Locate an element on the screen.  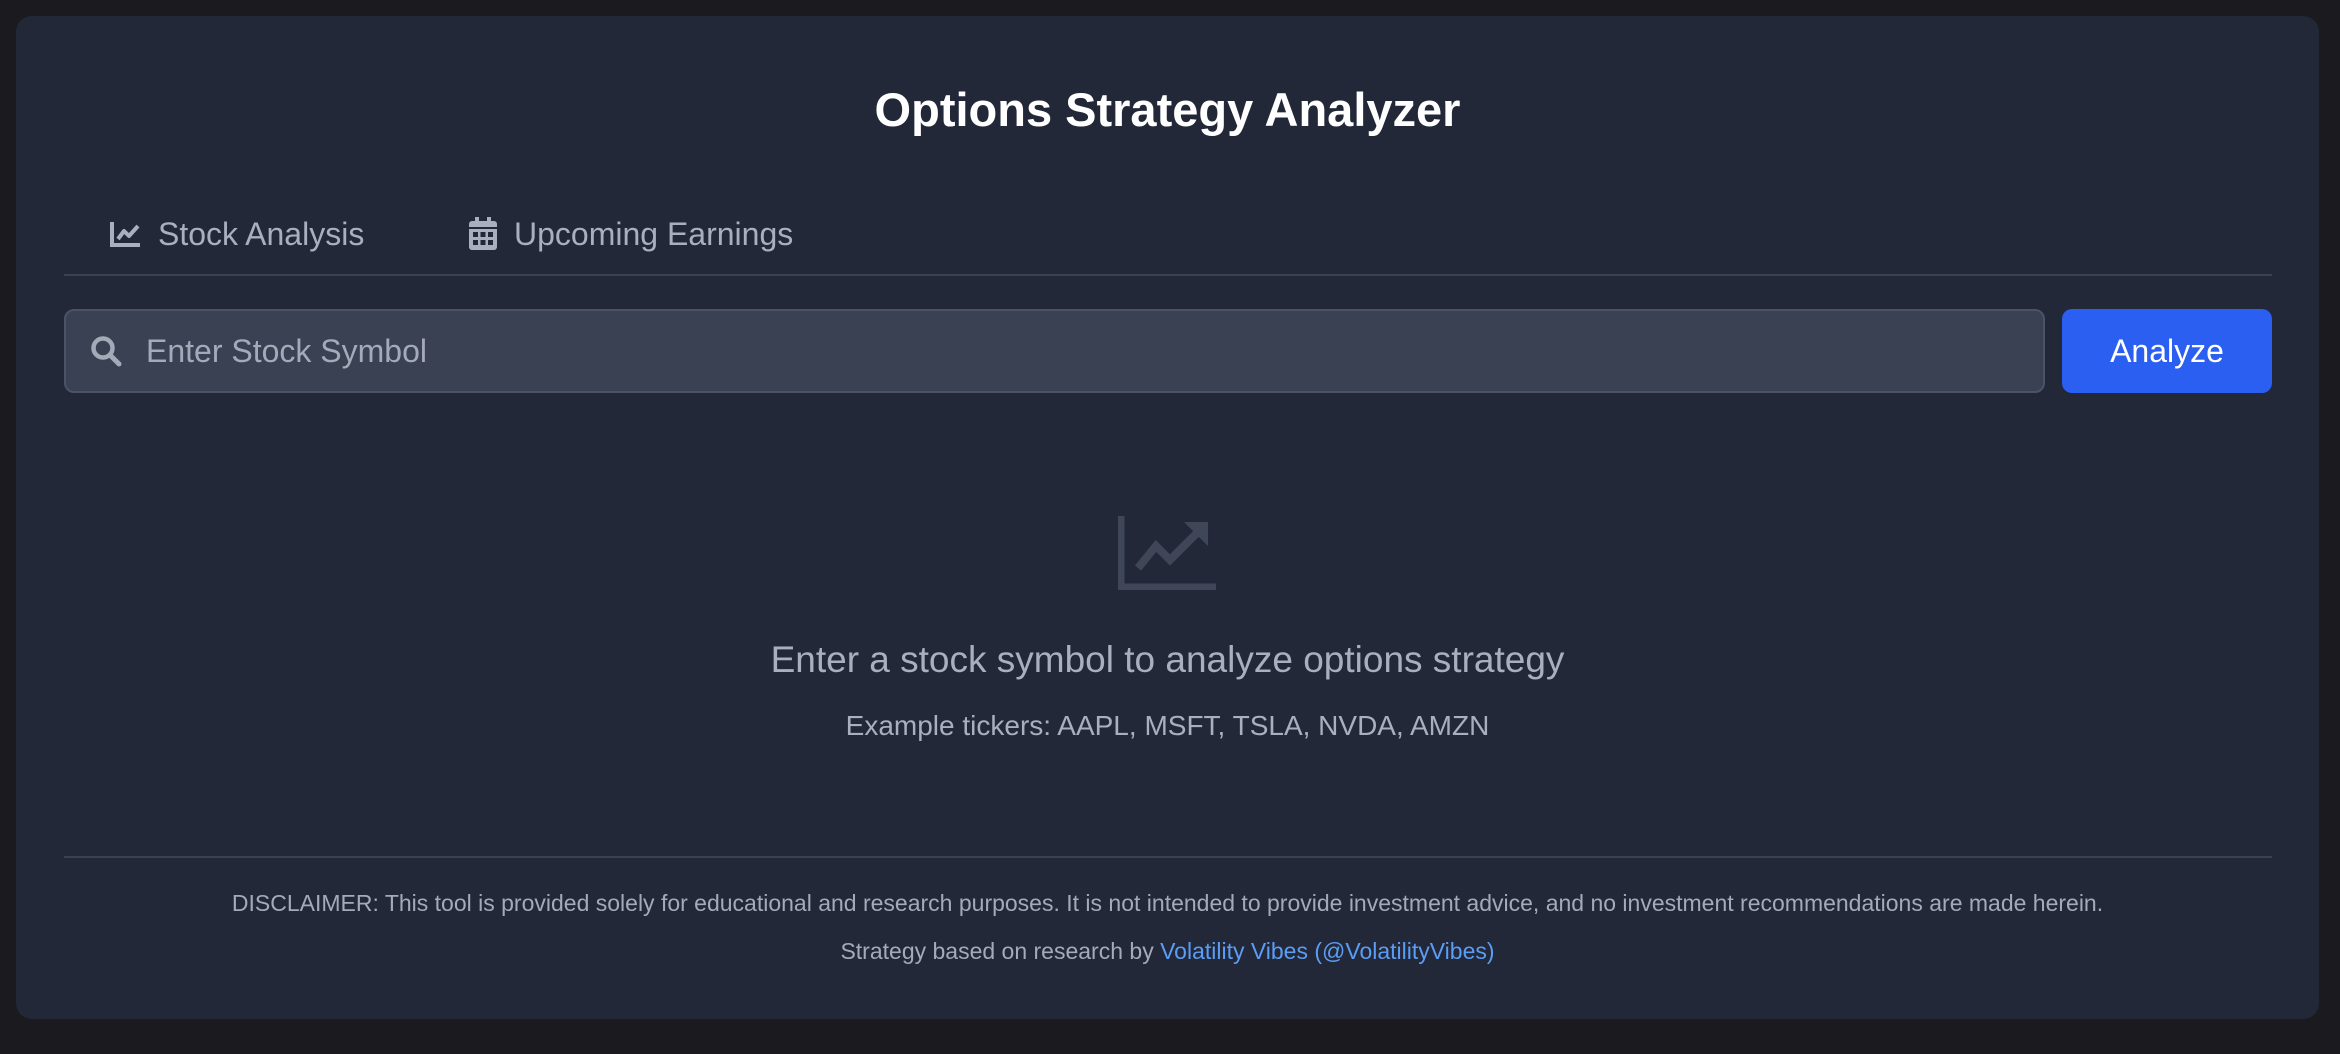
analyze-button: Analyze is located at coordinates (2167, 351).